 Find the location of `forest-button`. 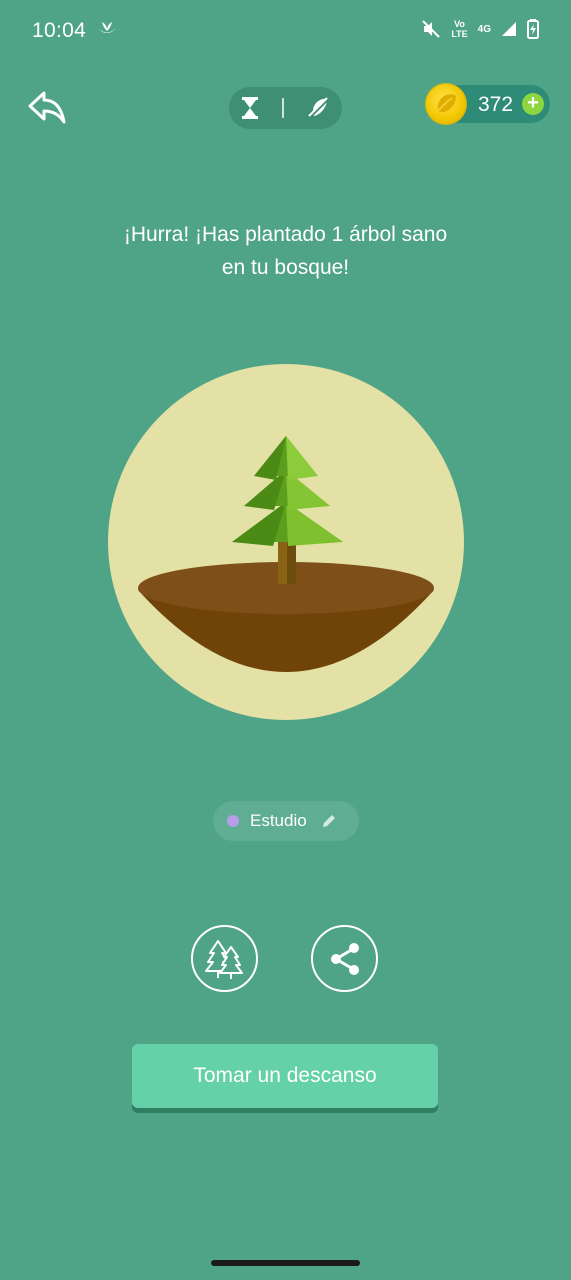

forest-button is located at coordinates (224, 958).